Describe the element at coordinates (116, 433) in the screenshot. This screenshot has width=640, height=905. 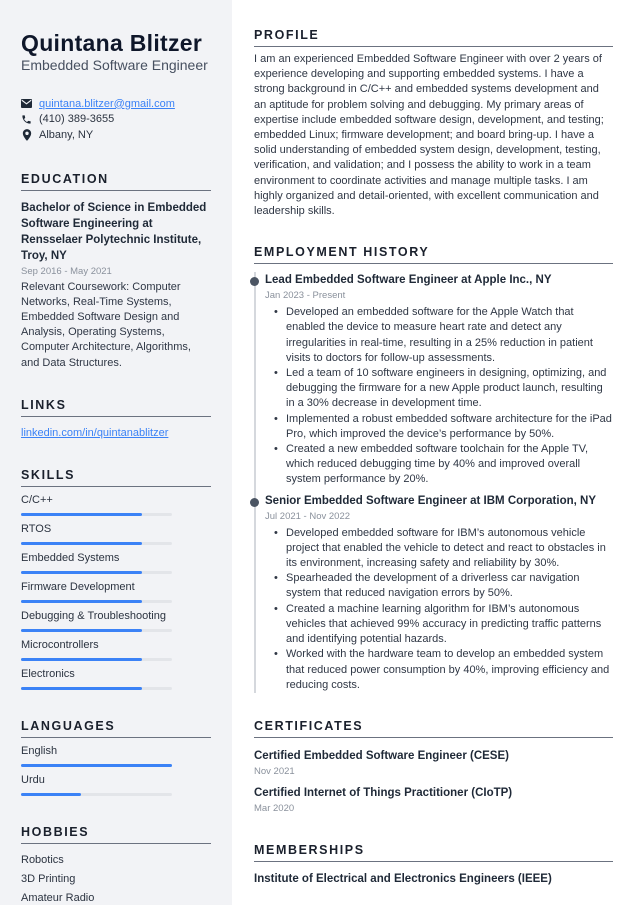
I see `linkedin-link: linkedin.com/in/quintanablitzer` at that location.